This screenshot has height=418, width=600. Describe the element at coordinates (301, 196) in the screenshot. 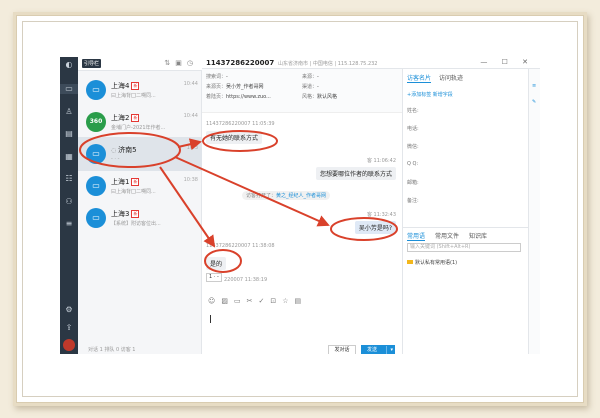

I see `system-link: 黄之_经纪人_作者哥网` at that location.